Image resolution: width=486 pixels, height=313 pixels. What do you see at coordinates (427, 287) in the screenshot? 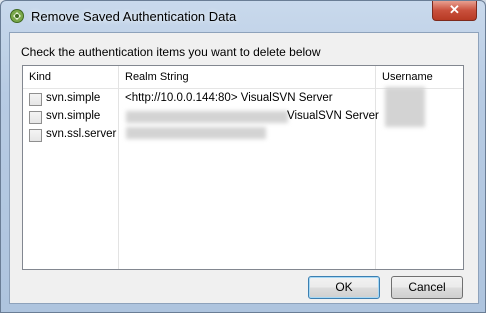
I see `cancel-button: Cancel` at bounding box center [427, 287].